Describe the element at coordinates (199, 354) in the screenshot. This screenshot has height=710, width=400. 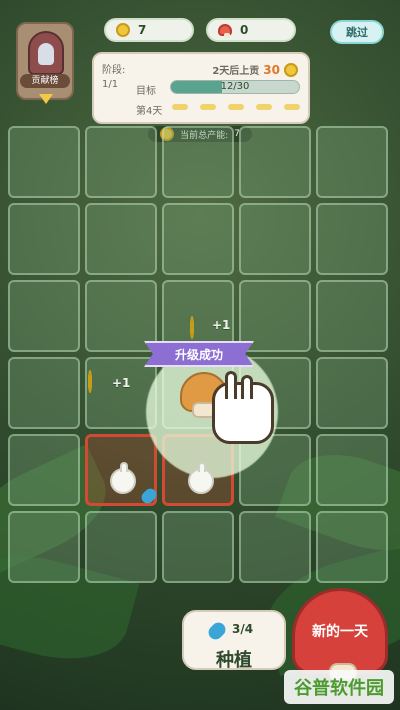
I see `upgrade-banner: 升级成功` at that location.